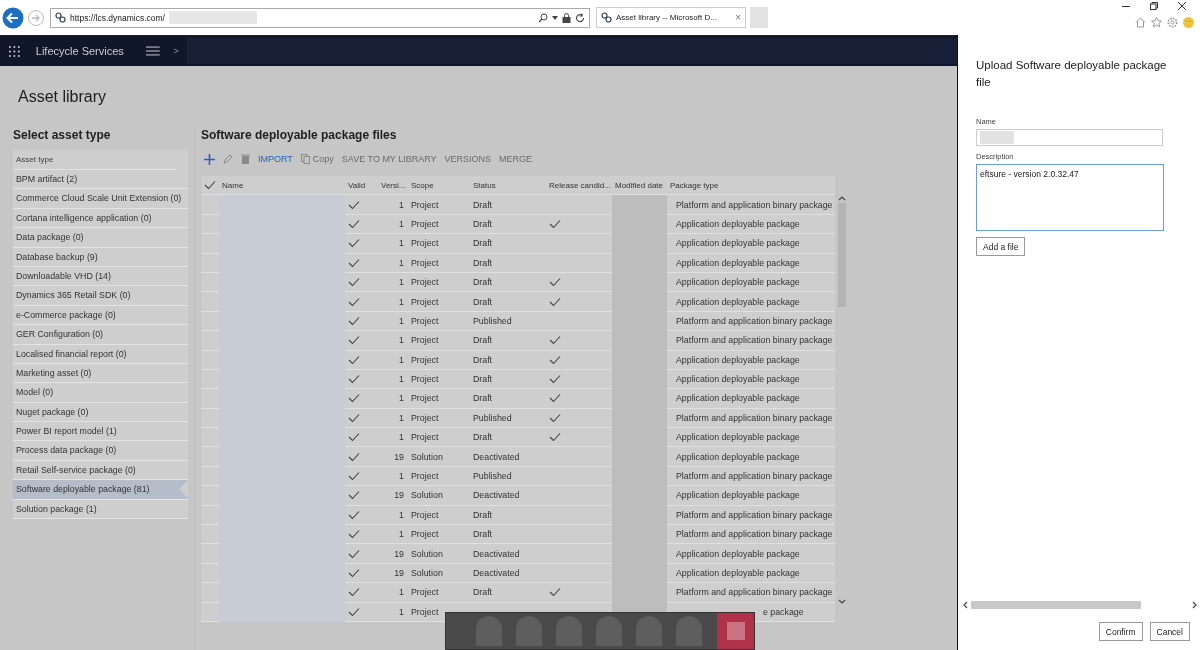  Describe the element at coordinates (1120, 631) in the screenshot. I see `confirm-button: Confirm` at that location.